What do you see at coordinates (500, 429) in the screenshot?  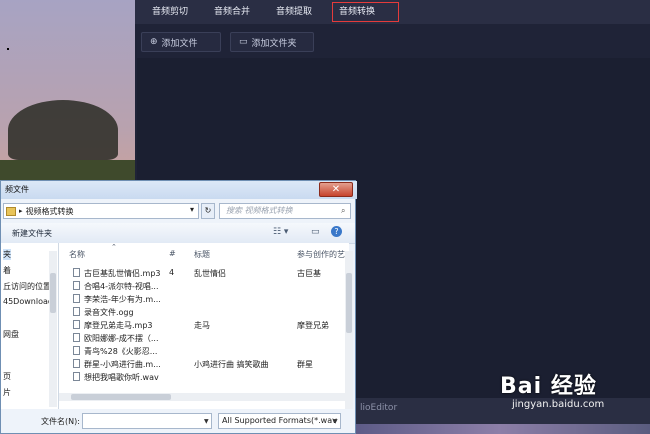 I see `bottom-preview-image` at bounding box center [500, 429].